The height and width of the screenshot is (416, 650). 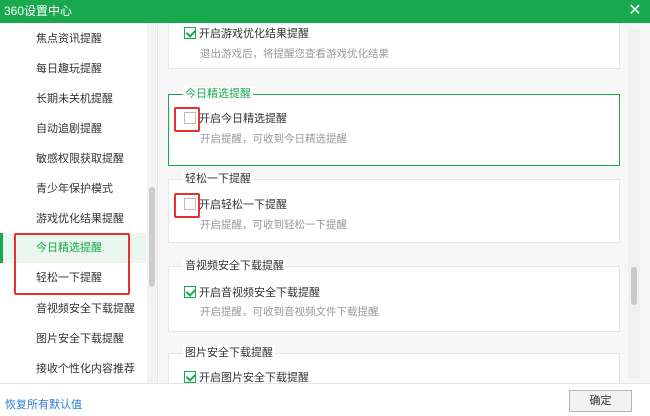 What do you see at coordinates (254, 34) in the screenshot?
I see `game-optimization-label: 开启游戏优化结果提醒` at bounding box center [254, 34].